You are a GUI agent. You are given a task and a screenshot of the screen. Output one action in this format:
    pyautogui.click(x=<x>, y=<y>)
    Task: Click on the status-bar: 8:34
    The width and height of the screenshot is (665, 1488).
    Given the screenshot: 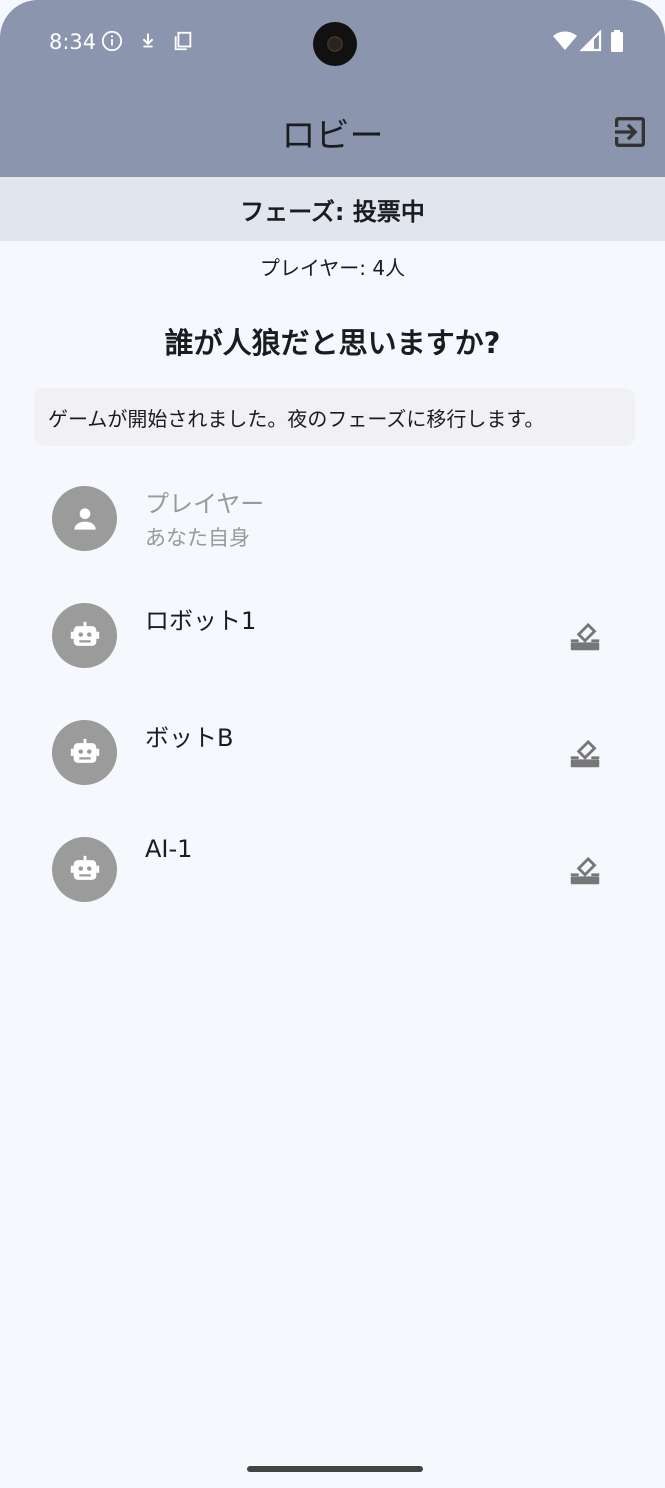 What is the action you would take?
    pyautogui.click(x=332, y=44)
    